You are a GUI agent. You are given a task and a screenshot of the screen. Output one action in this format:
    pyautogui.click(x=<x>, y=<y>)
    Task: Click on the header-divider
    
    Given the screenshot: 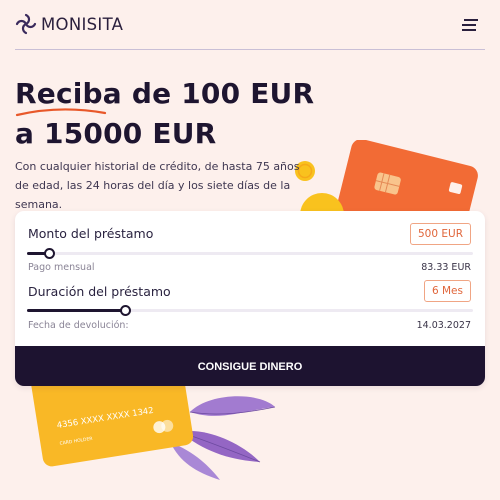 What is the action you would take?
    pyautogui.click(x=250, y=49)
    